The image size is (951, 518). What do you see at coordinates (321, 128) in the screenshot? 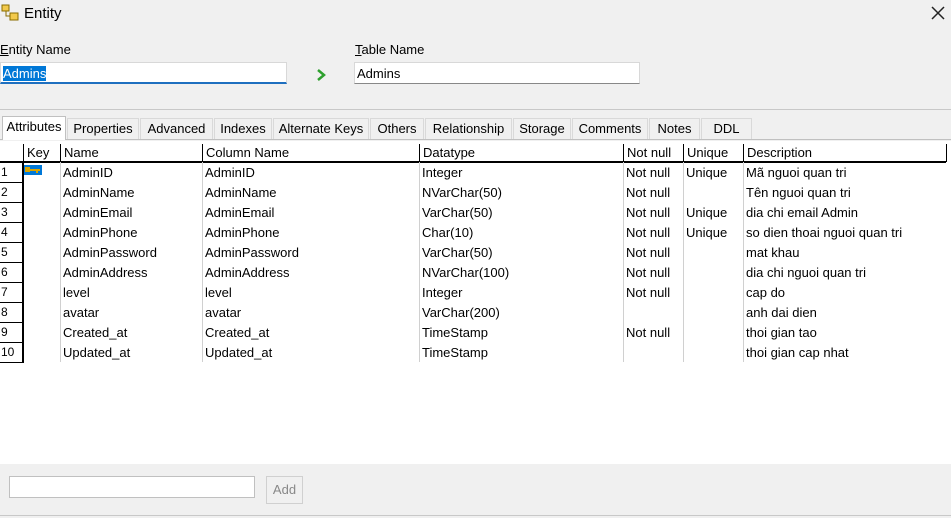
I see `tab-alternate-keys: Alternate Keys` at bounding box center [321, 128].